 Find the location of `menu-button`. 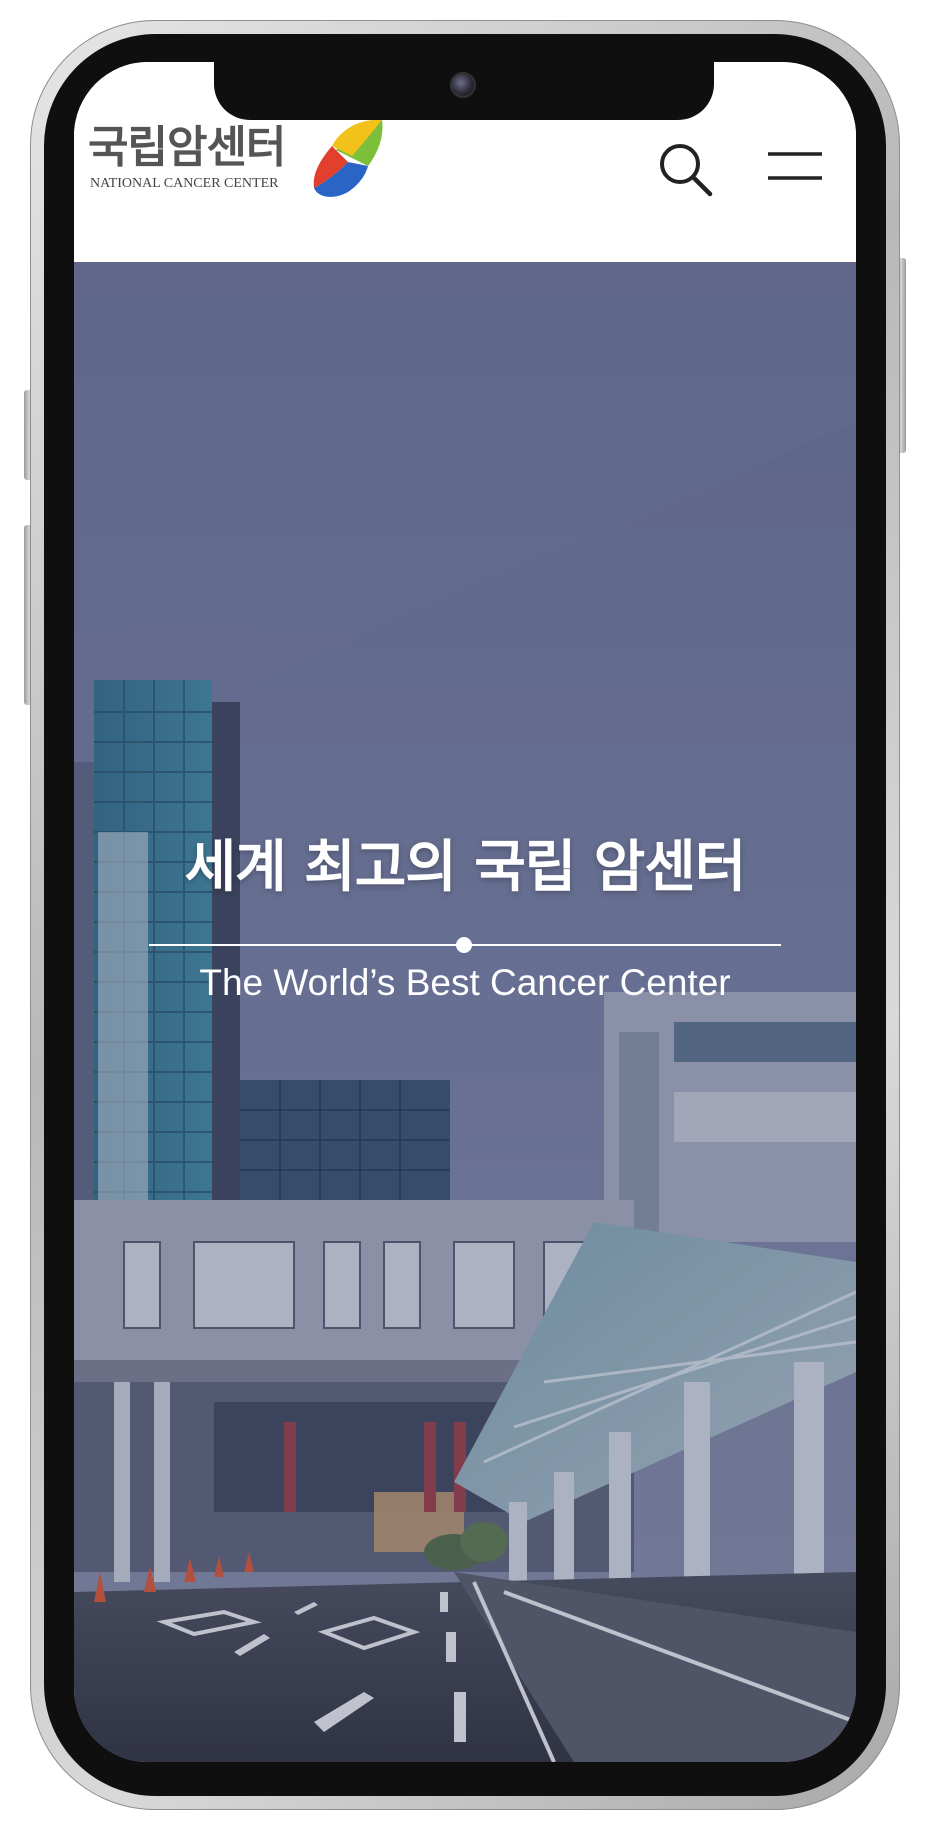

menu-button is located at coordinates (796, 169).